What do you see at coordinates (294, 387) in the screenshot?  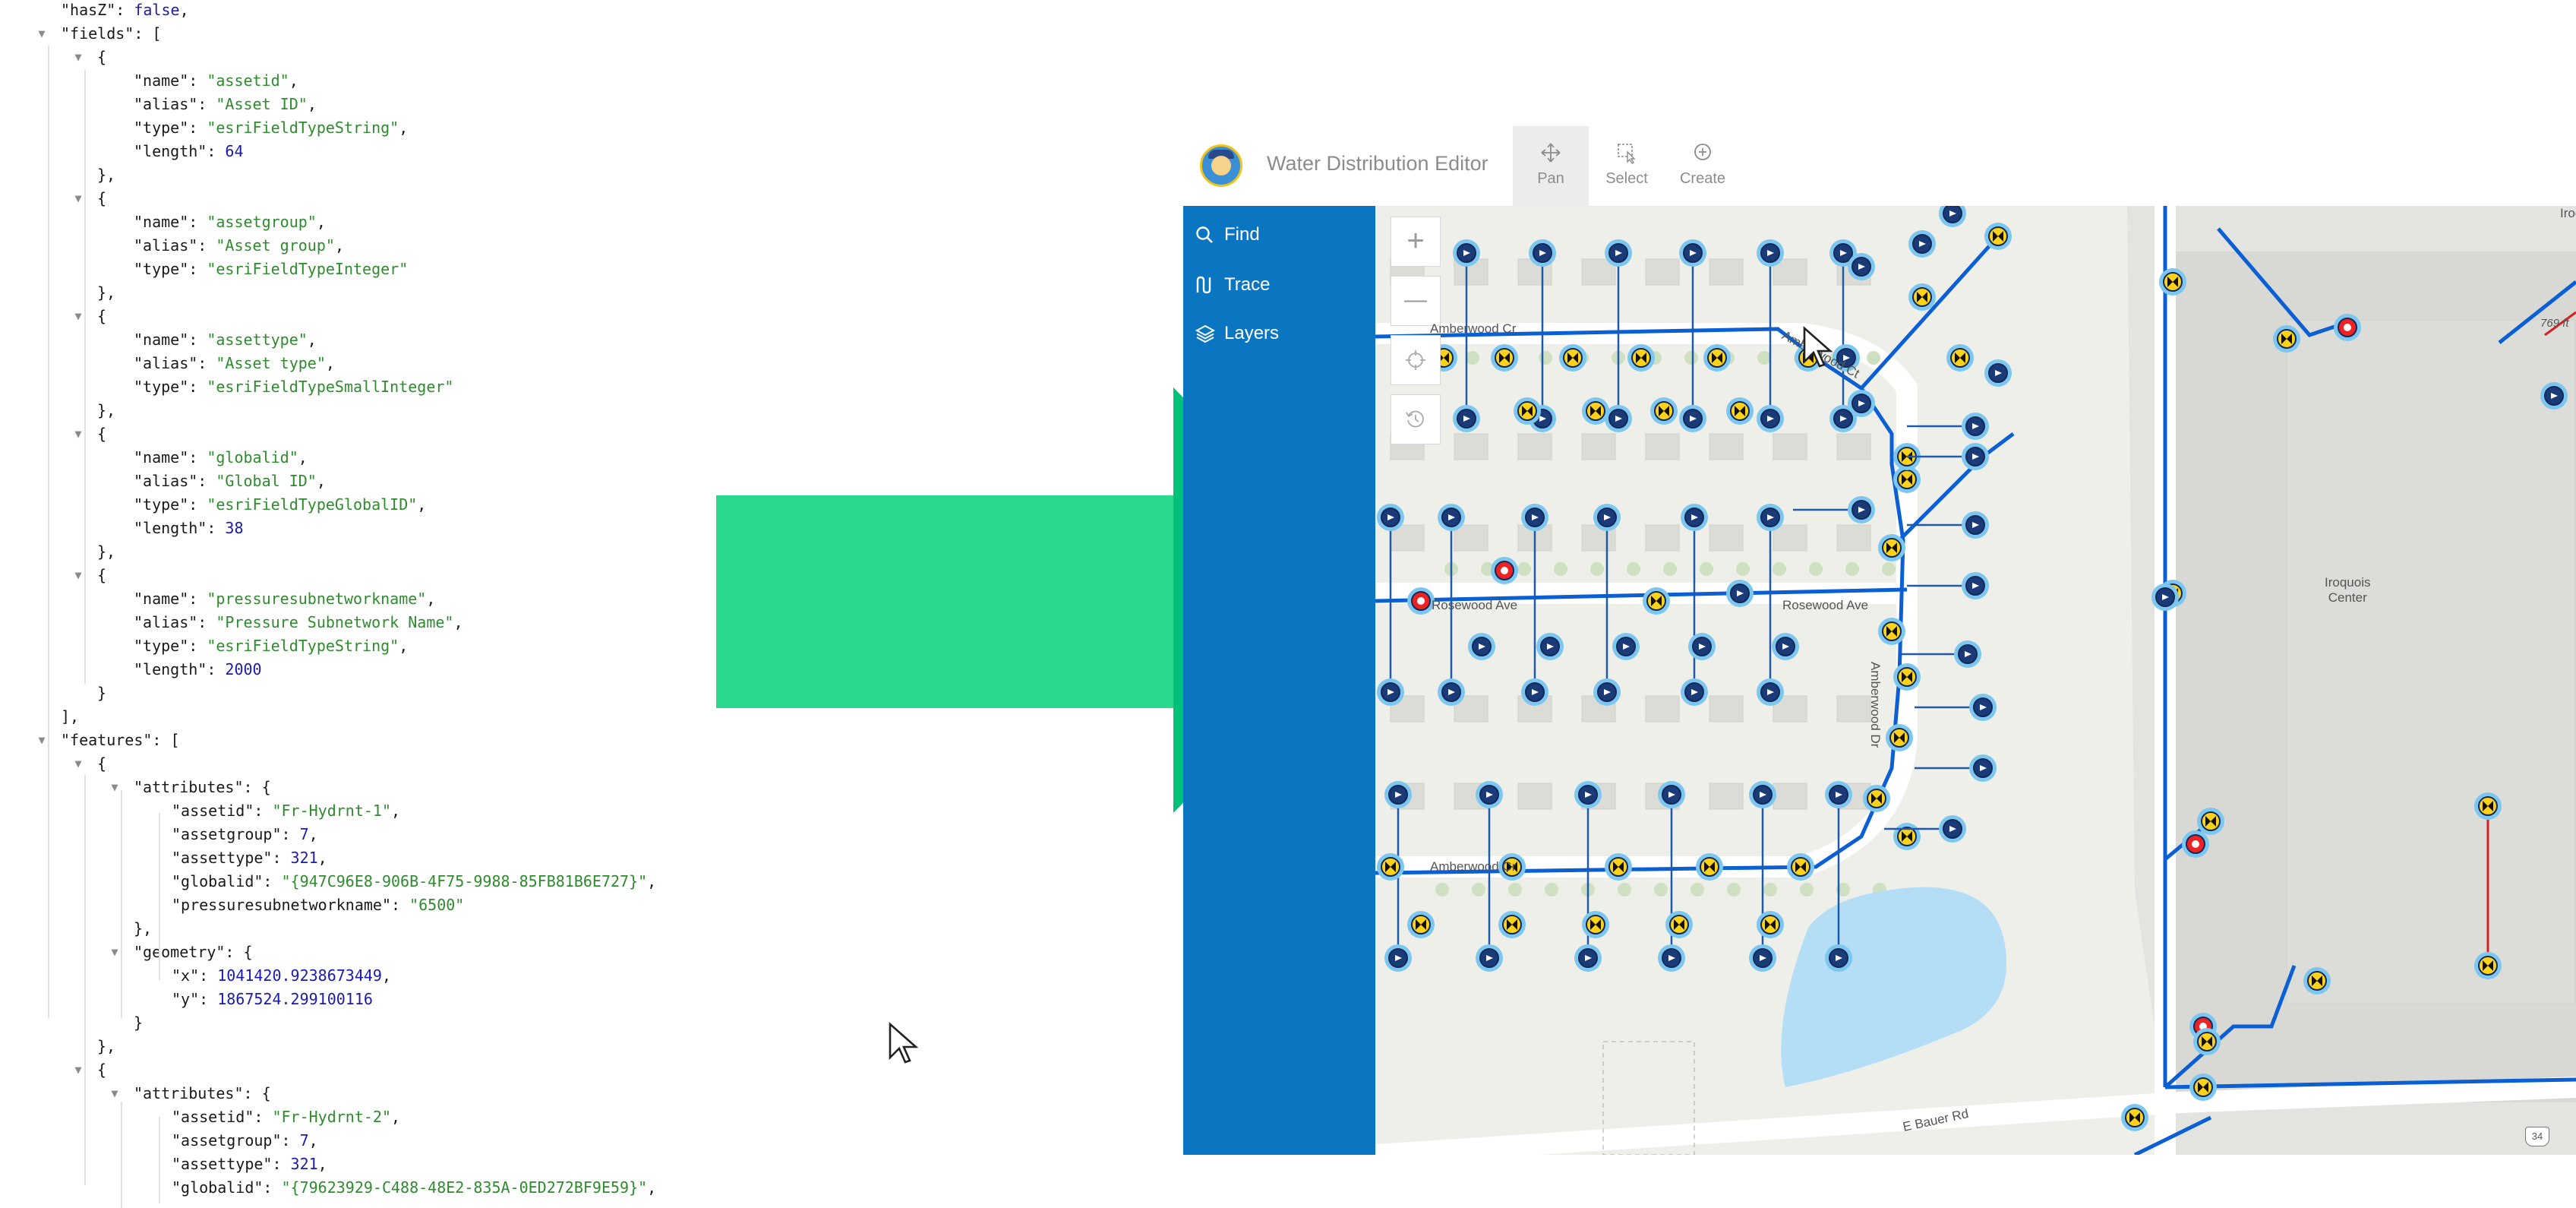 I see `json-line: "type": "esriFieldTypeSmallInteger"` at bounding box center [294, 387].